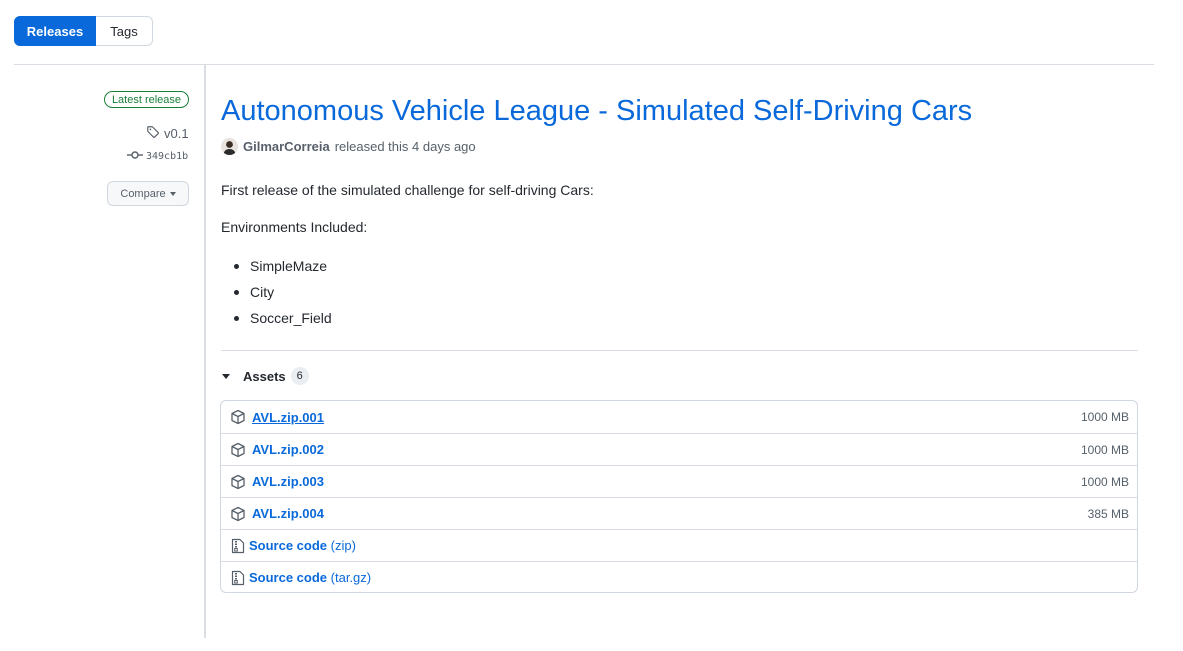 The image size is (1183, 651). I want to click on assets-label: Assets, so click(264, 376).